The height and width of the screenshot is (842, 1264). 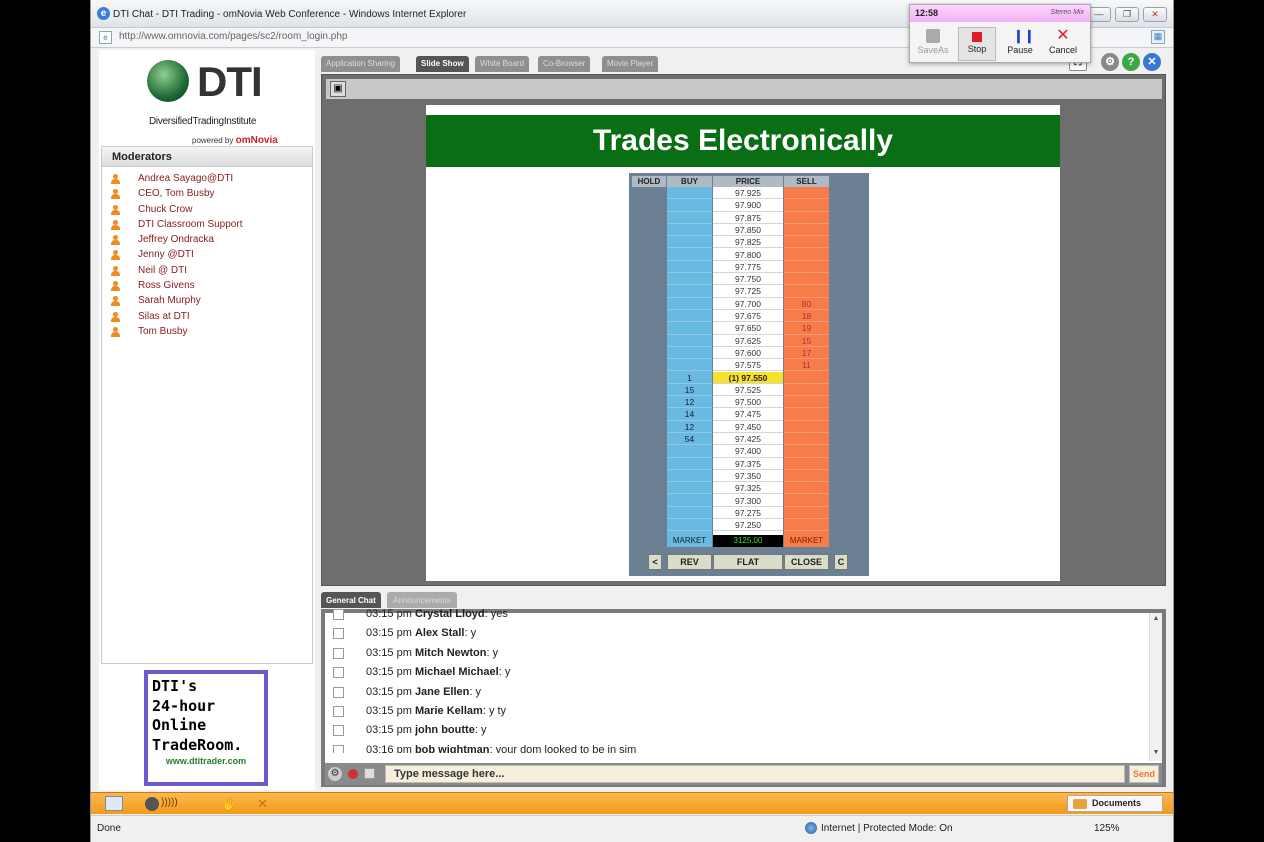 I want to click on tab-application-sharing: Application Sharing, so click(x=360, y=64).